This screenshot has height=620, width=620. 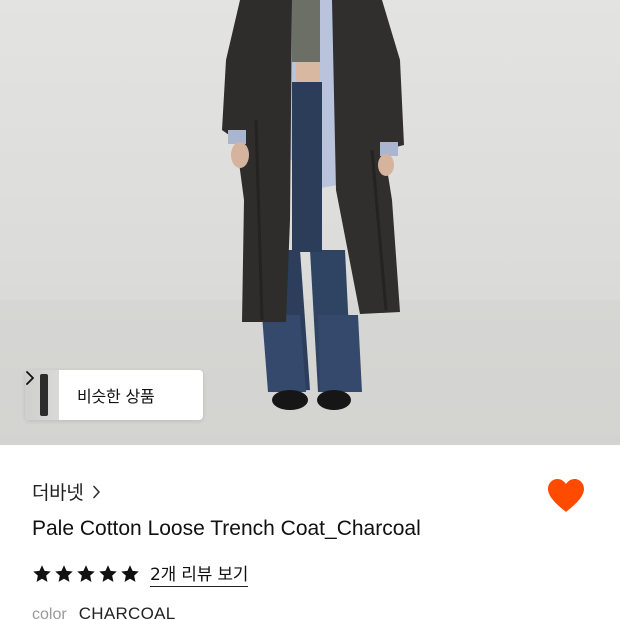 What do you see at coordinates (58, 493) in the screenshot?
I see `brand-name: 더바넷` at bounding box center [58, 493].